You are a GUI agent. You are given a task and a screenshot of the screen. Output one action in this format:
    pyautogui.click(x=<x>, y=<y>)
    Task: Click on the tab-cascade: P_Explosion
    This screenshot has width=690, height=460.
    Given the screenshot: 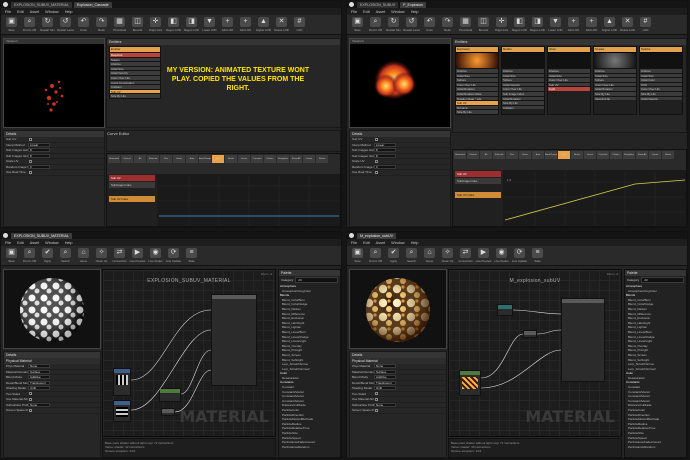 What is the action you would take?
    pyautogui.click(x=413, y=4)
    